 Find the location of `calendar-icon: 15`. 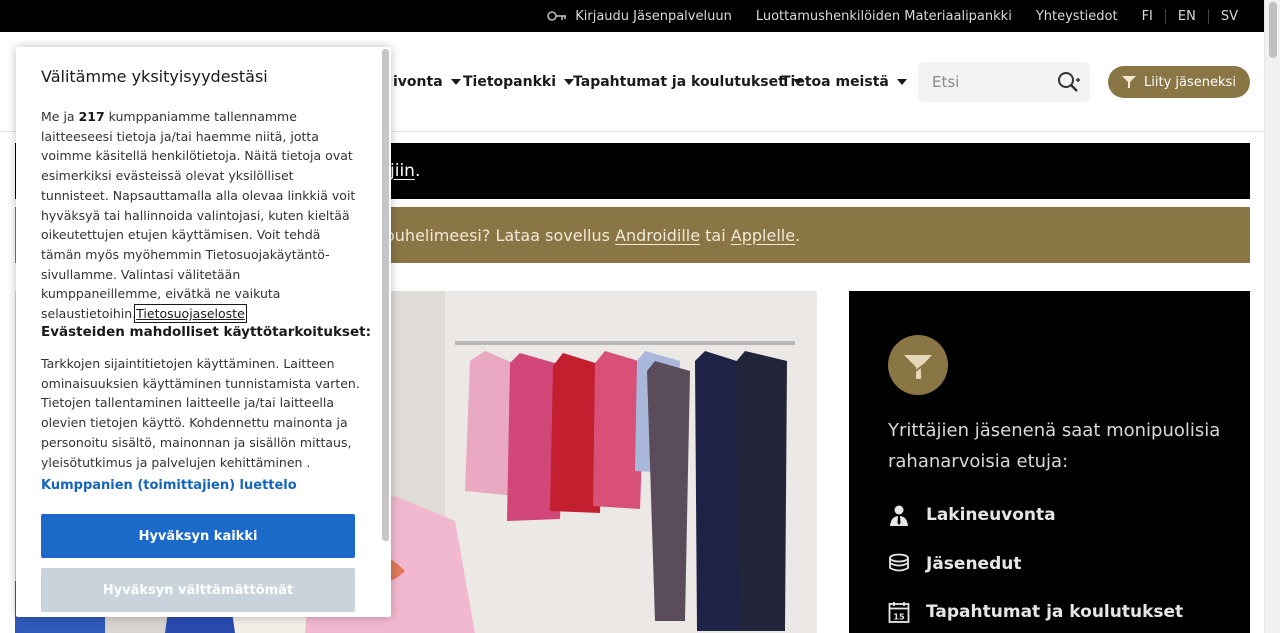

calendar-icon: 15 is located at coordinates (899, 612).